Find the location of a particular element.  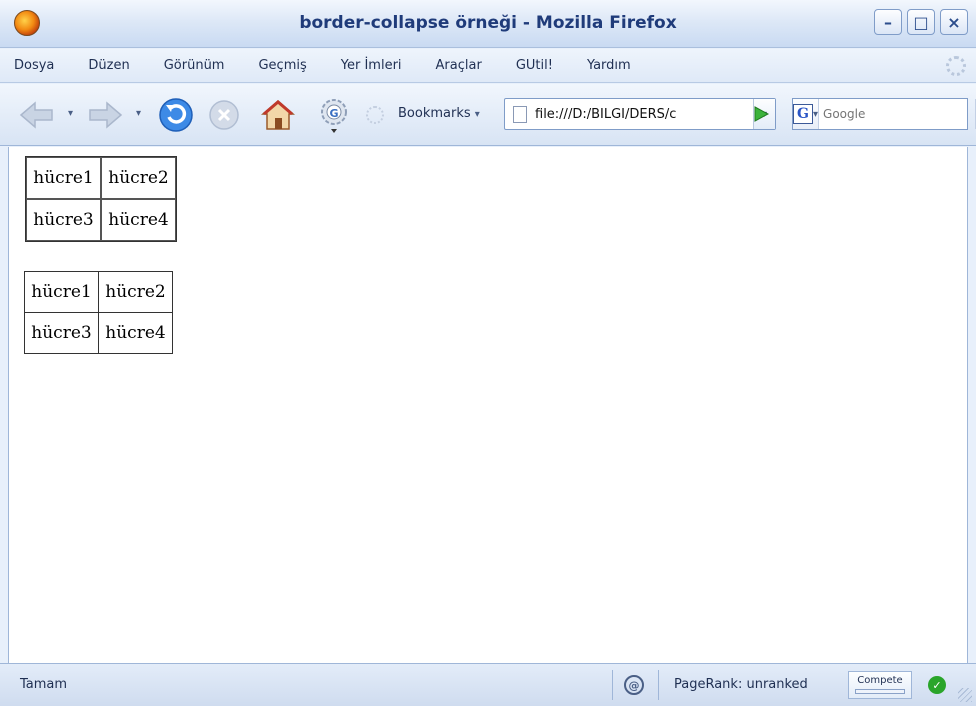

home-button is located at coordinates (278, 115).